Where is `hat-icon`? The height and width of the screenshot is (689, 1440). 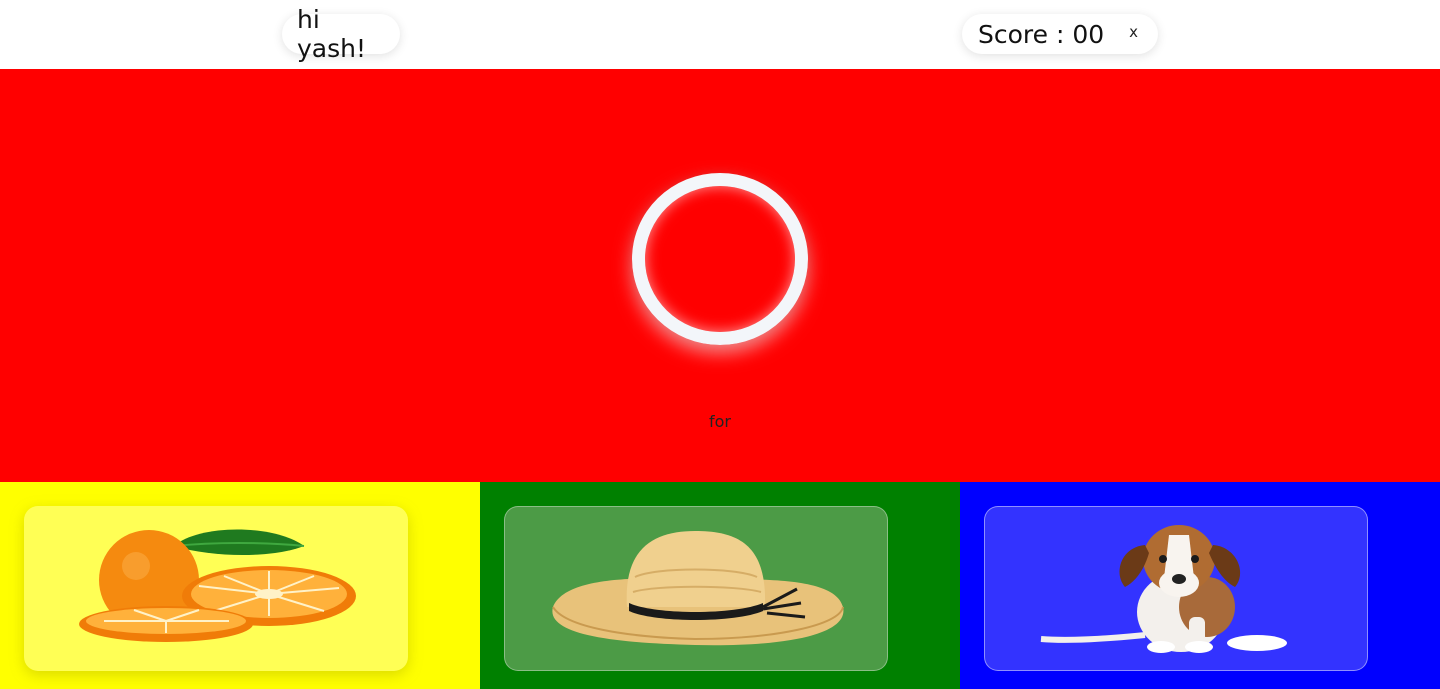
hat-icon is located at coordinates (698, 588).